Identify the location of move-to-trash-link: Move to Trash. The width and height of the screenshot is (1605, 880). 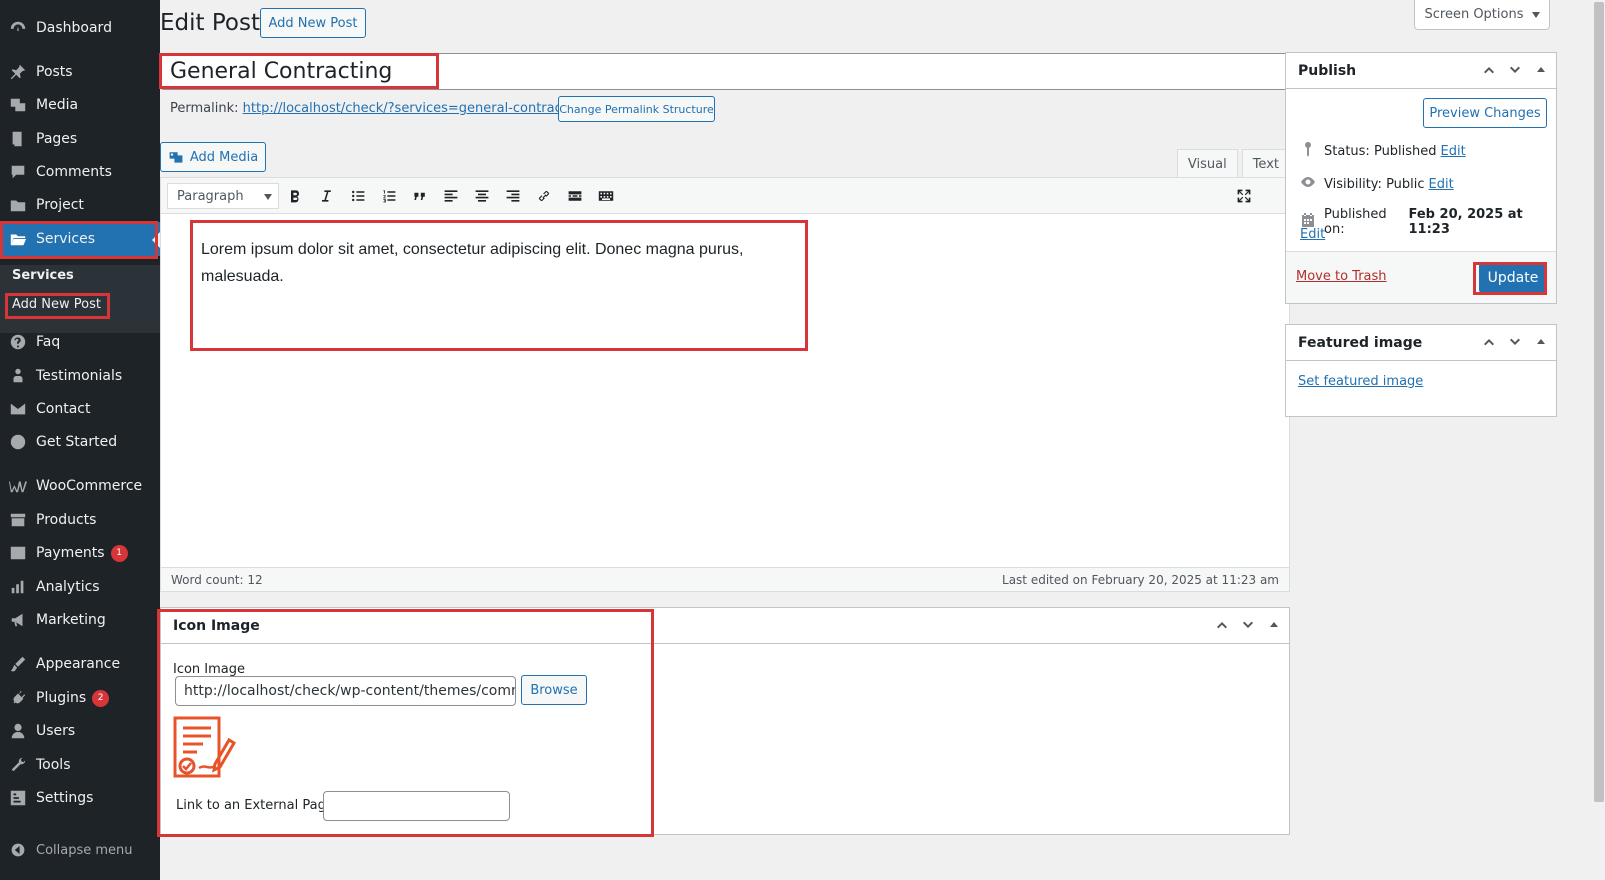
(1341, 276).